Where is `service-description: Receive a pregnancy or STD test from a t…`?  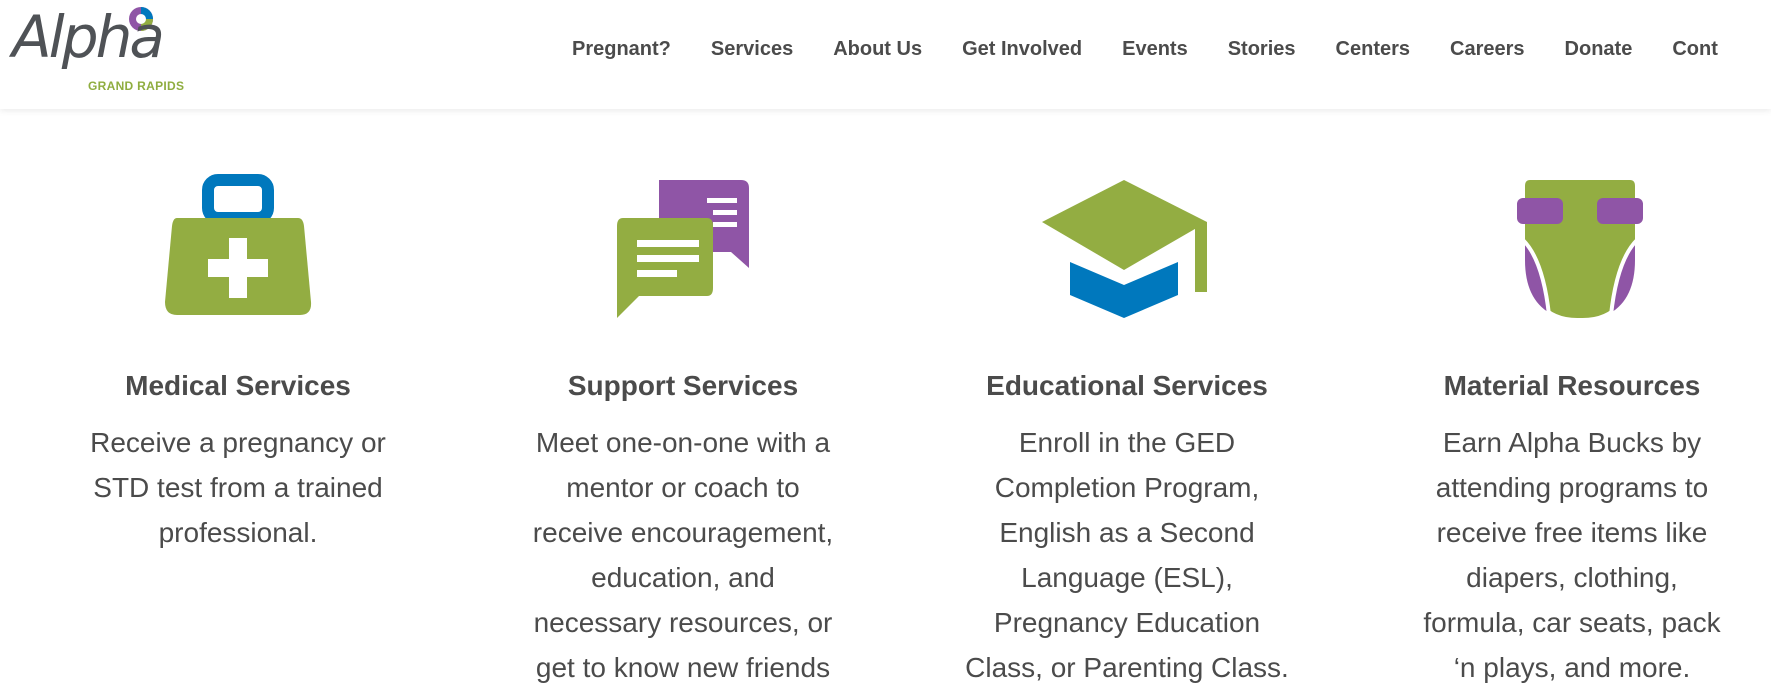
service-description: Receive a pregnancy or STD test from a t… is located at coordinates (238, 487).